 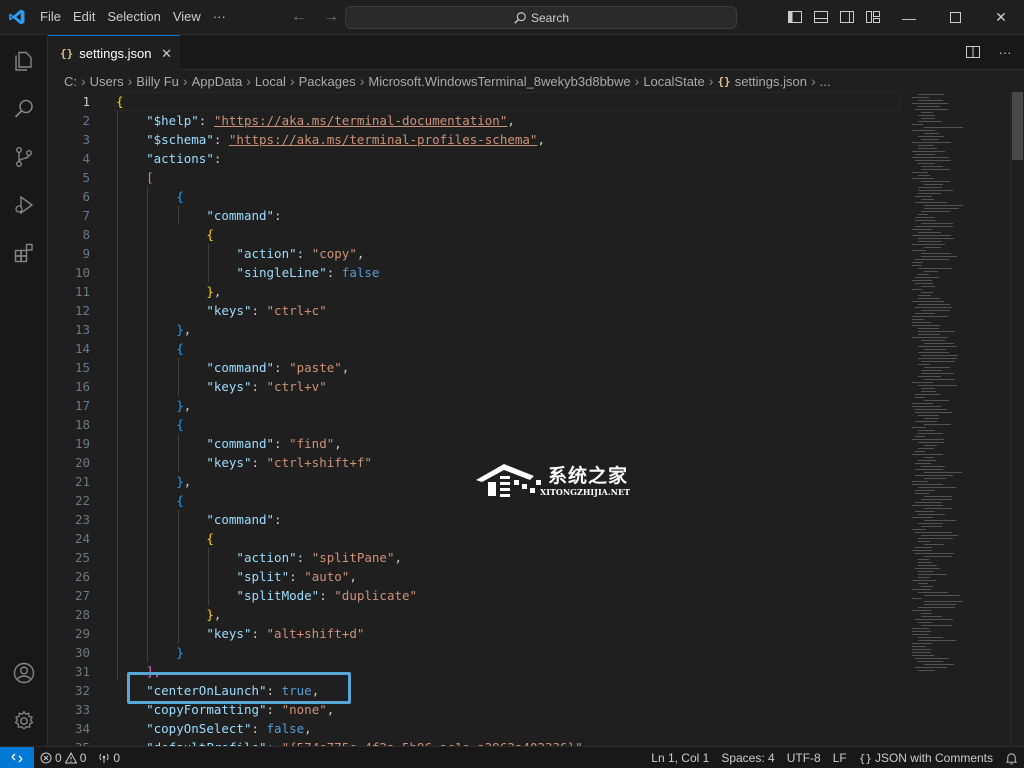 What do you see at coordinates (847, 17) in the screenshot?
I see `toggle-secondary-sidebar-icon` at bounding box center [847, 17].